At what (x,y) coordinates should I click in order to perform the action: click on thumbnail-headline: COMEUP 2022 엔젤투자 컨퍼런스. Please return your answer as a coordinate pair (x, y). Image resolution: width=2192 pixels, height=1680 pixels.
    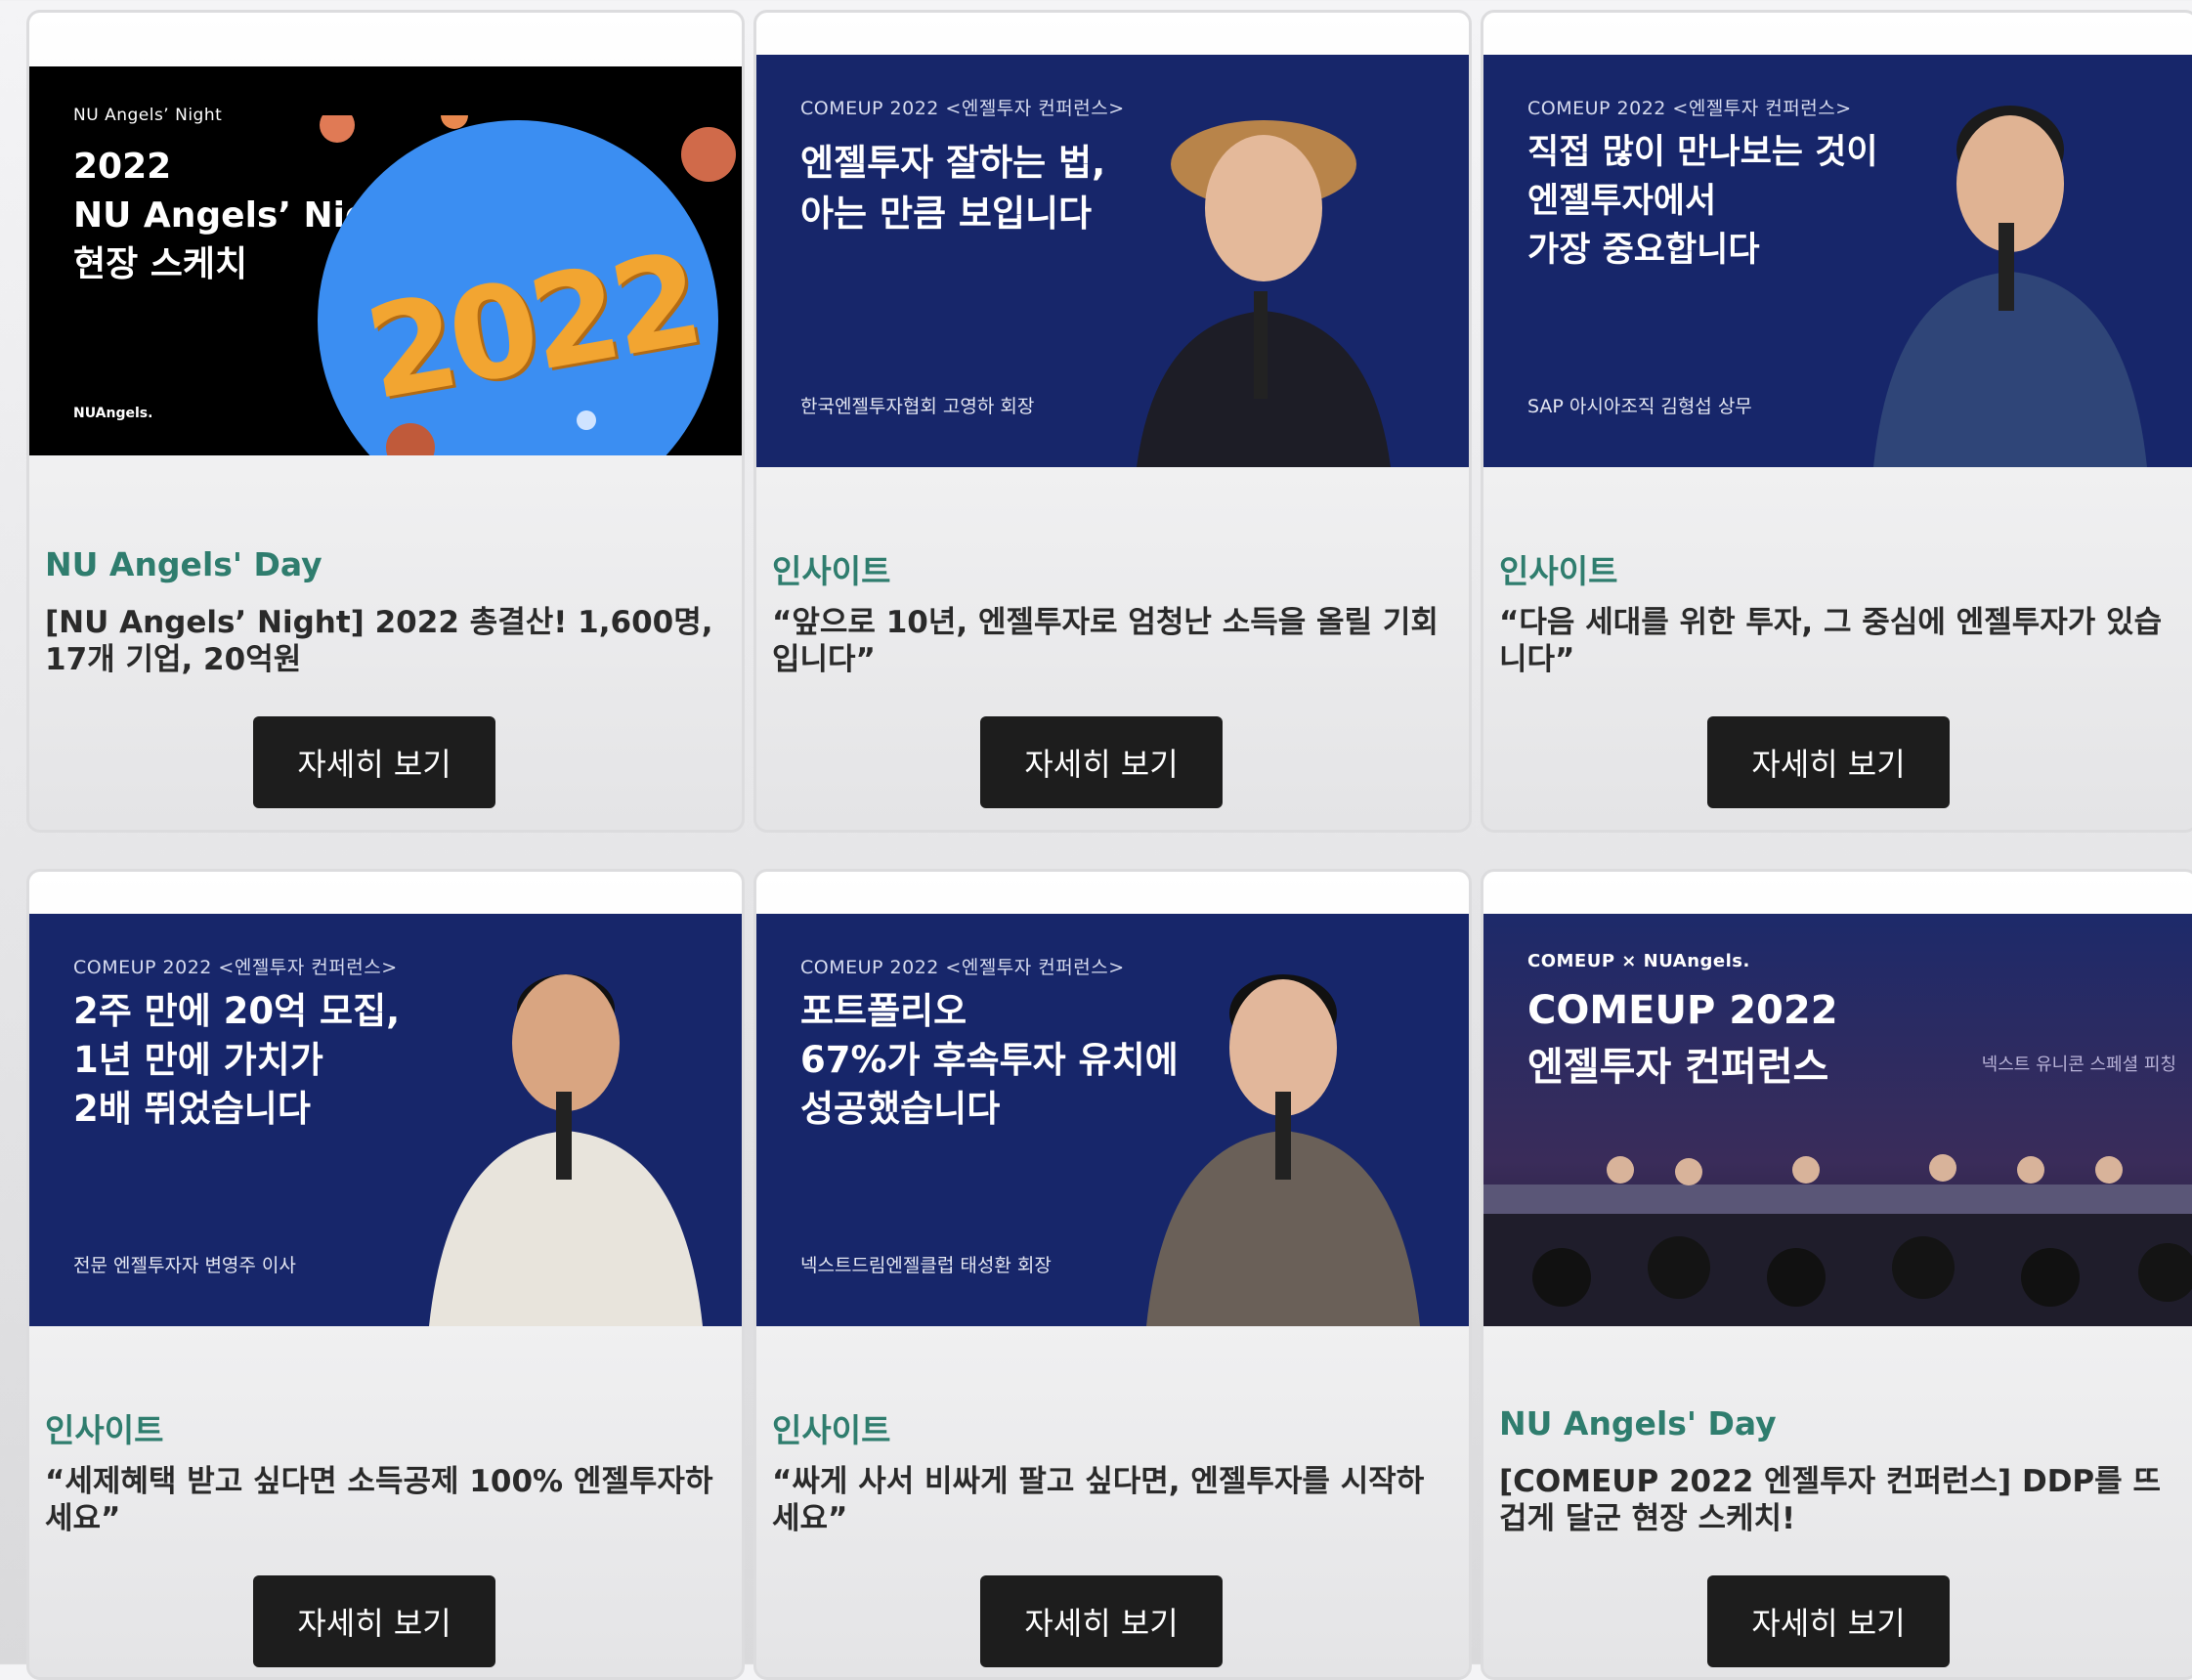
    Looking at the image, I should click on (1683, 1039).